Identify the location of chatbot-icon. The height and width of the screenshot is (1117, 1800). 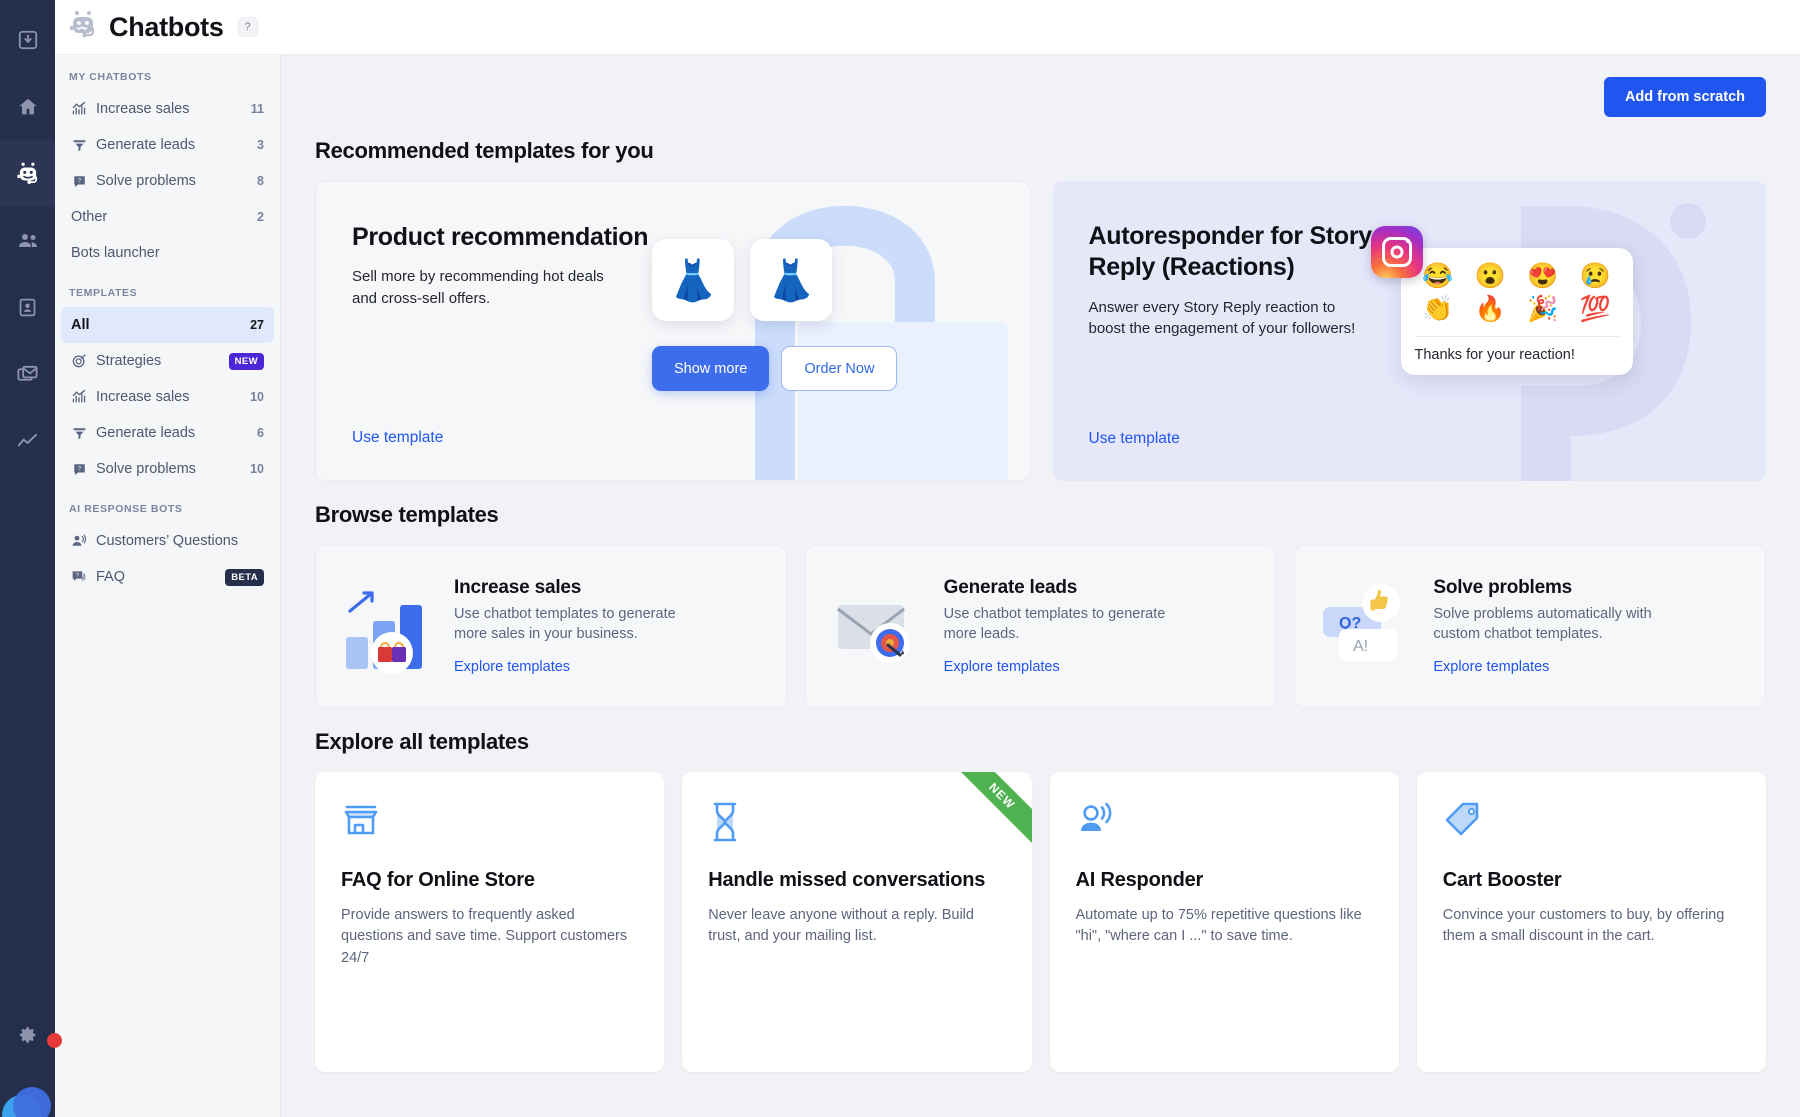
(28, 174).